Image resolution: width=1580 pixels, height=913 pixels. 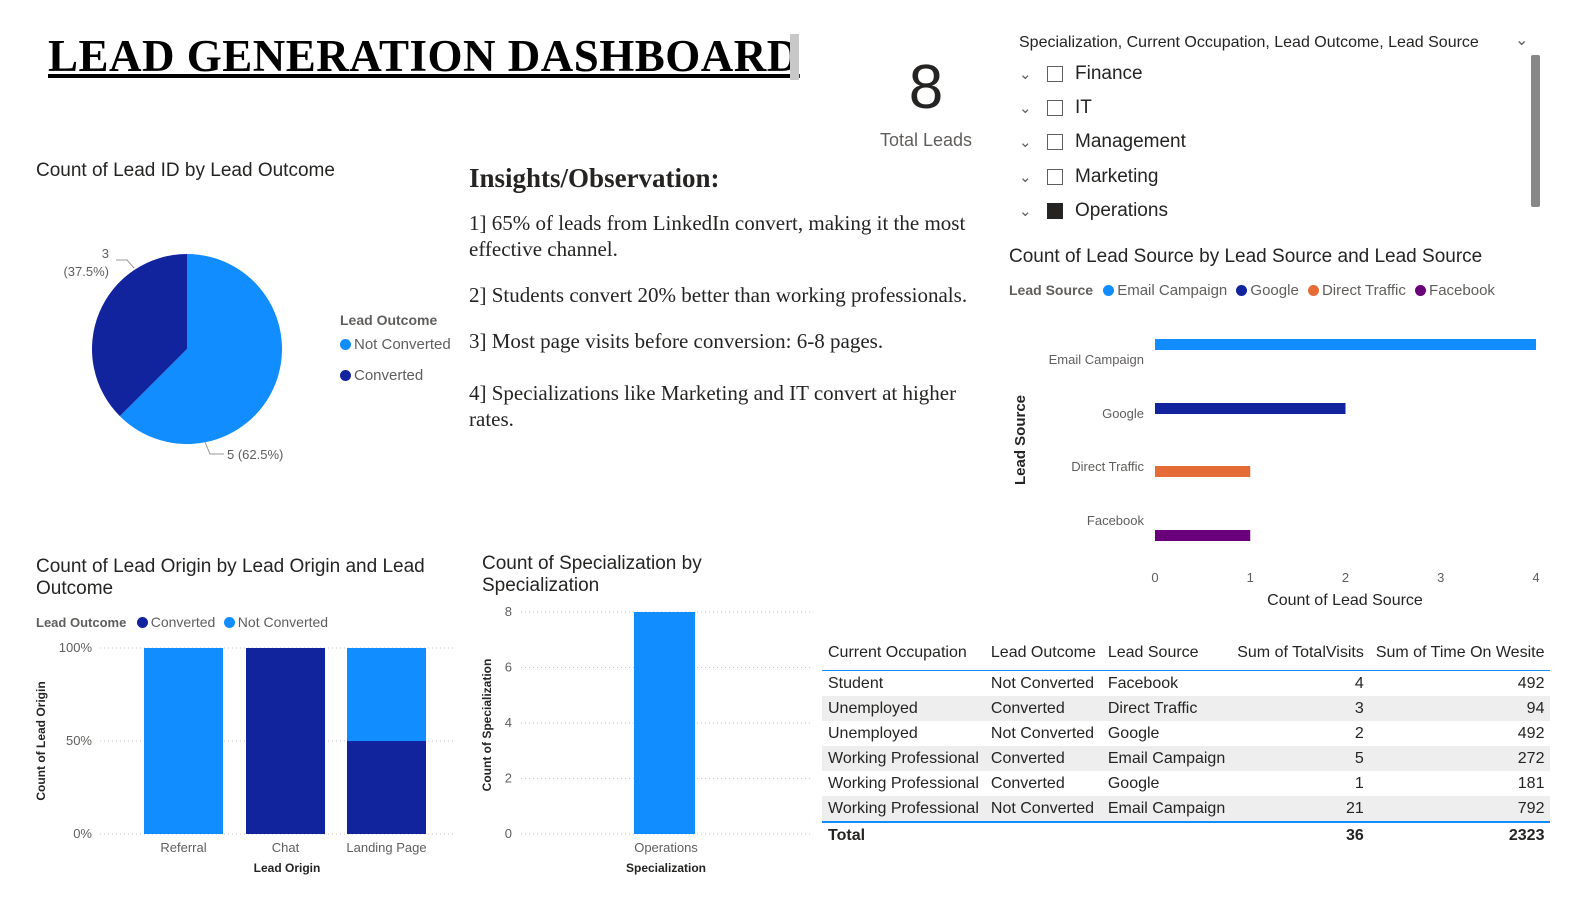 I want to click on bar-facebook, so click(x=1203, y=535).